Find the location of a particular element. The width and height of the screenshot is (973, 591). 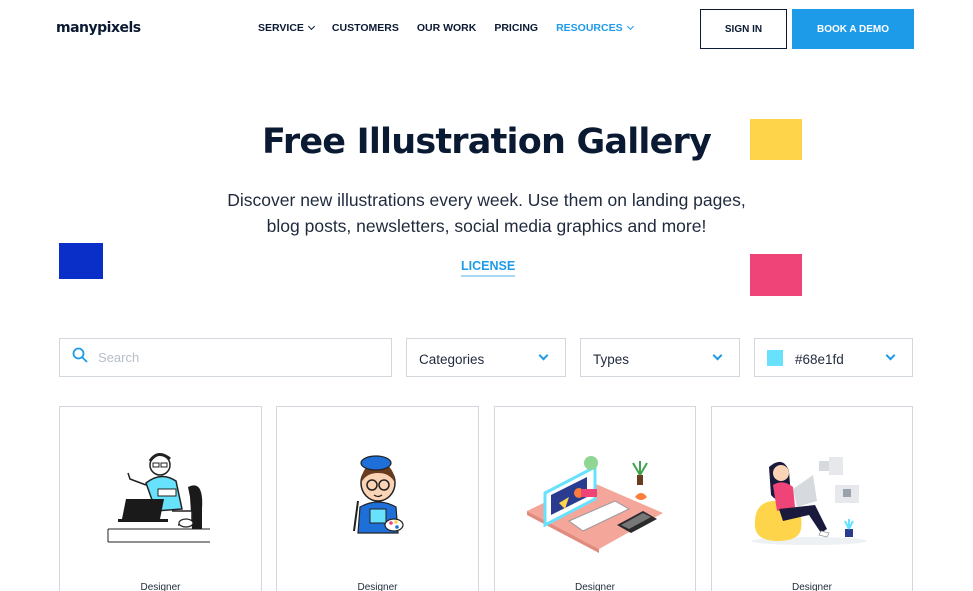

nav-pricing-label: PRICING is located at coordinates (516, 28).